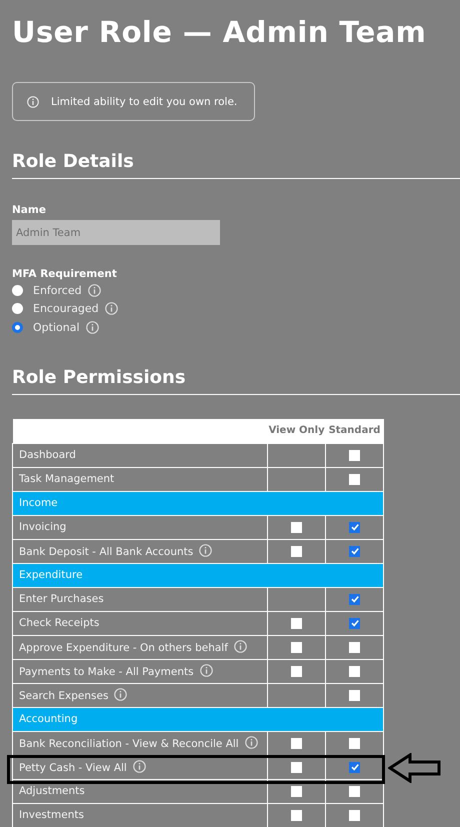  Describe the element at coordinates (106, 552) in the screenshot. I see `permission-name: Bank Deposit - All Bank Accounts` at that location.